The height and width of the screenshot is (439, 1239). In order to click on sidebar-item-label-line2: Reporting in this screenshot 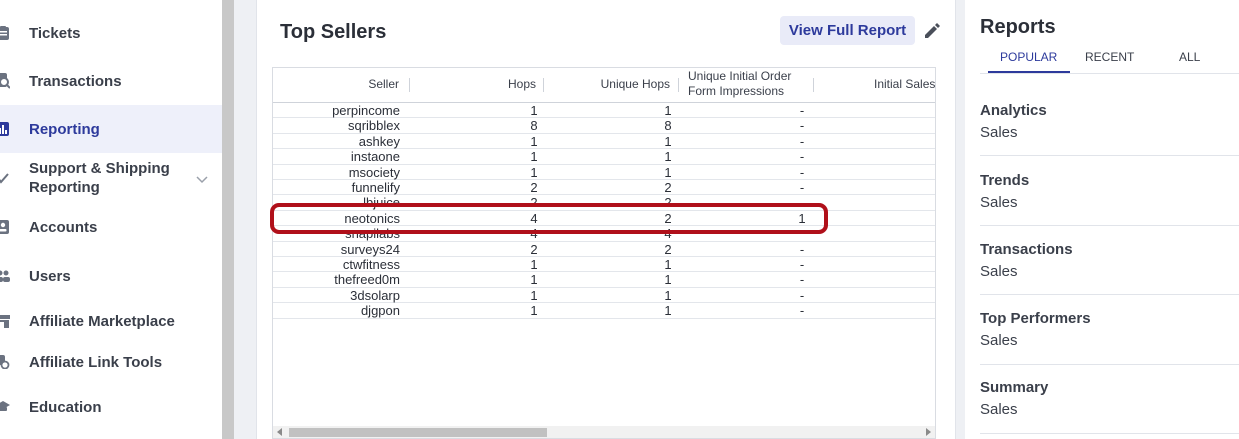, I will do `click(64, 187)`.